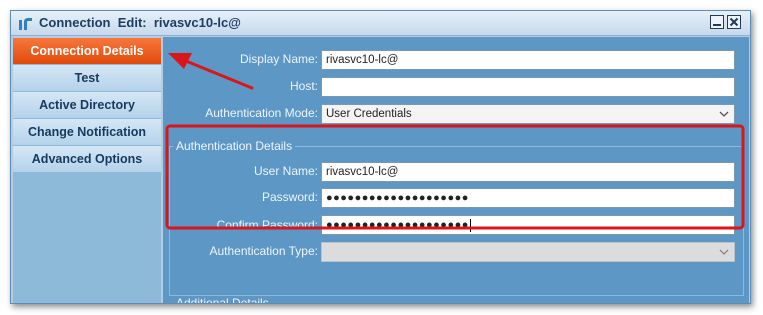 This screenshot has width=763, height=315. Describe the element at coordinates (278, 59) in the screenshot. I see `display-name-label: Display Name:` at that location.